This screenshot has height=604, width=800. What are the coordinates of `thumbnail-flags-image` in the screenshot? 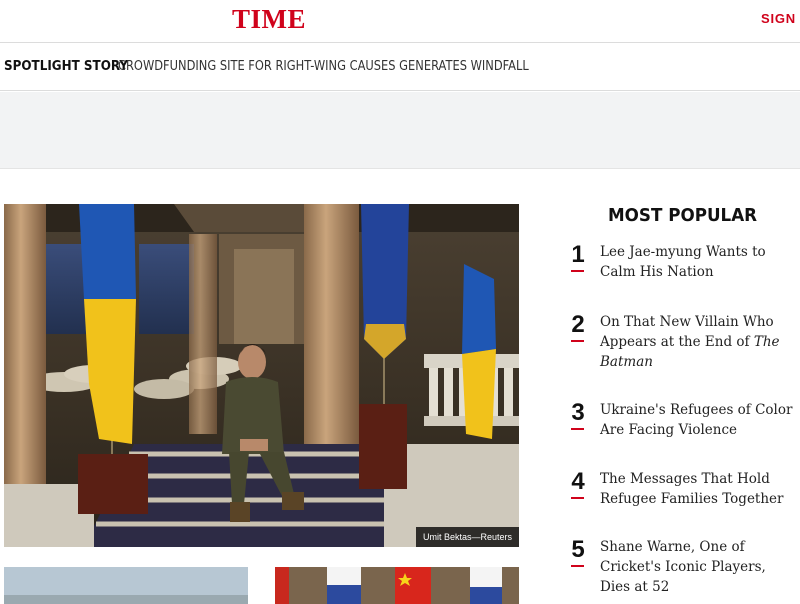 It's located at (397, 585).